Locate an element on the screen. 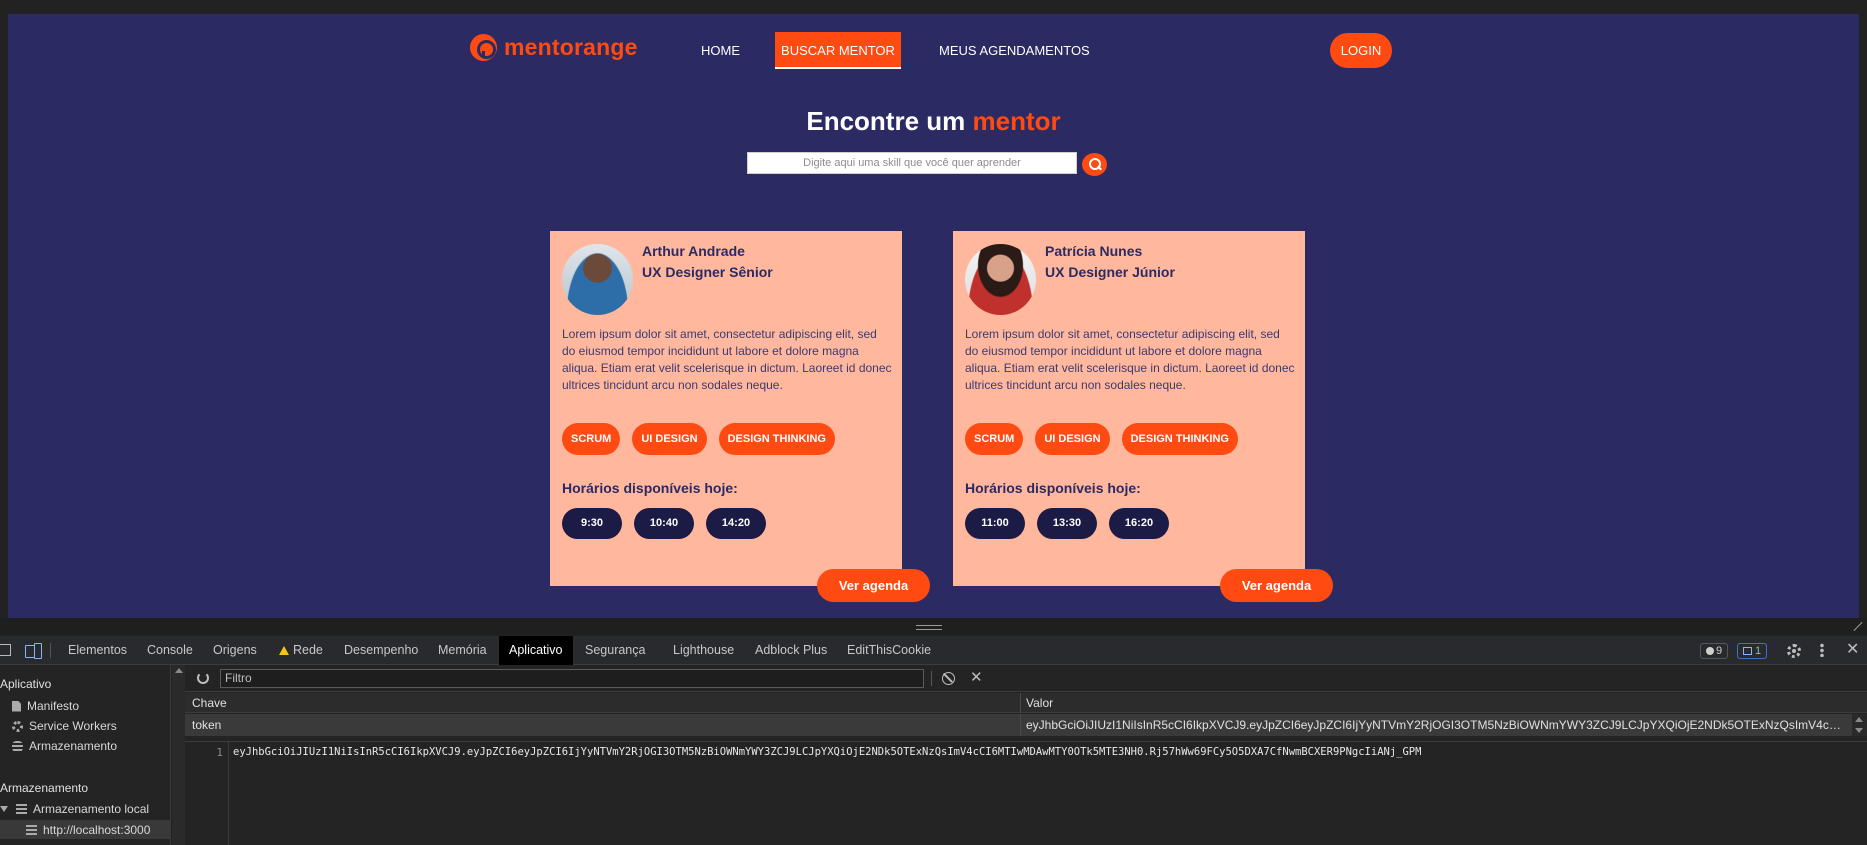 This screenshot has height=845, width=1867. row-key: token is located at coordinates (207, 725).